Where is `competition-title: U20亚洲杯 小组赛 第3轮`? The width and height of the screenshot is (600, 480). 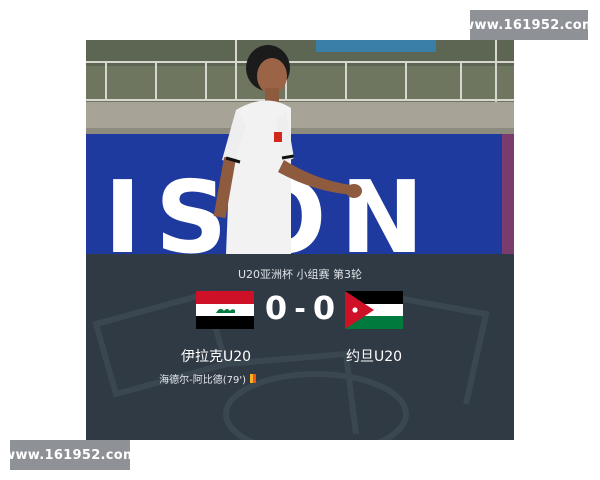
competition-title: U20亚洲杯 小组赛 第3轮 is located at coordinates (300, 274).